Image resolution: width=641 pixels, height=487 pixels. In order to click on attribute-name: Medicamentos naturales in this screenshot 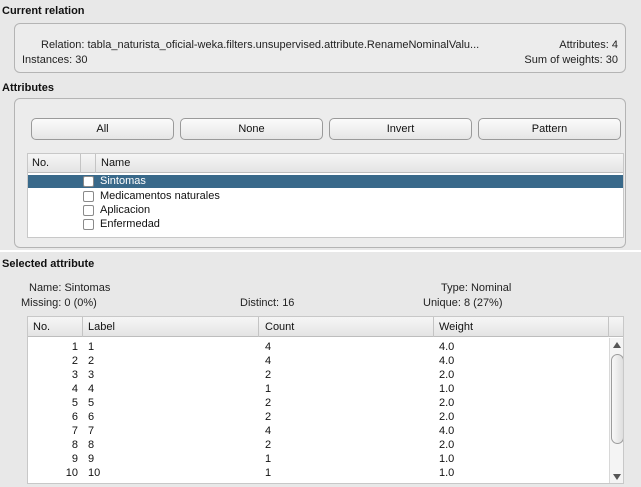, I will do `click(160, 196)`.